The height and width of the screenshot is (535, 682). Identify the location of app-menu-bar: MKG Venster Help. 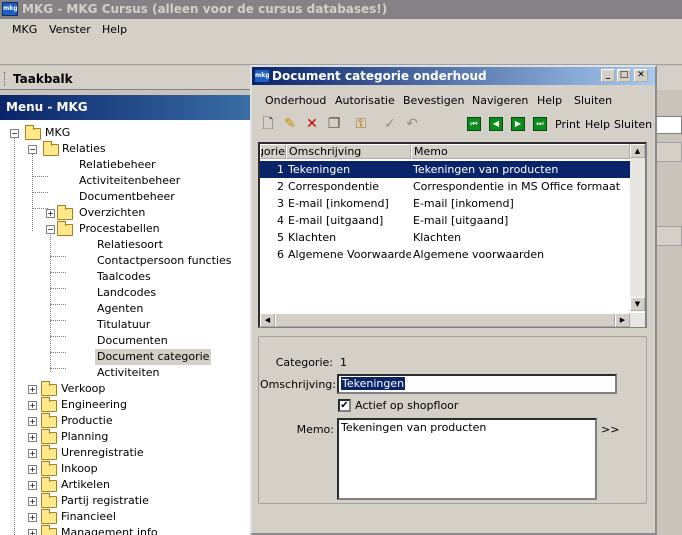
(341, 30).